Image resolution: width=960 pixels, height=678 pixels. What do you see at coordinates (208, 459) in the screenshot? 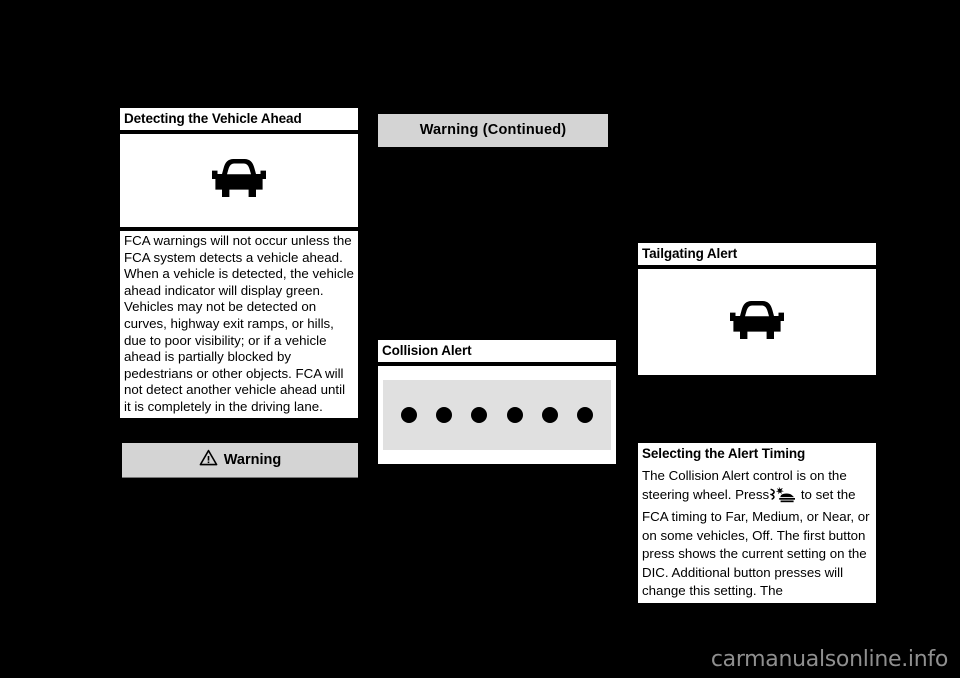
I see `warning-triangle-icon` at bounding box center [208, 459].